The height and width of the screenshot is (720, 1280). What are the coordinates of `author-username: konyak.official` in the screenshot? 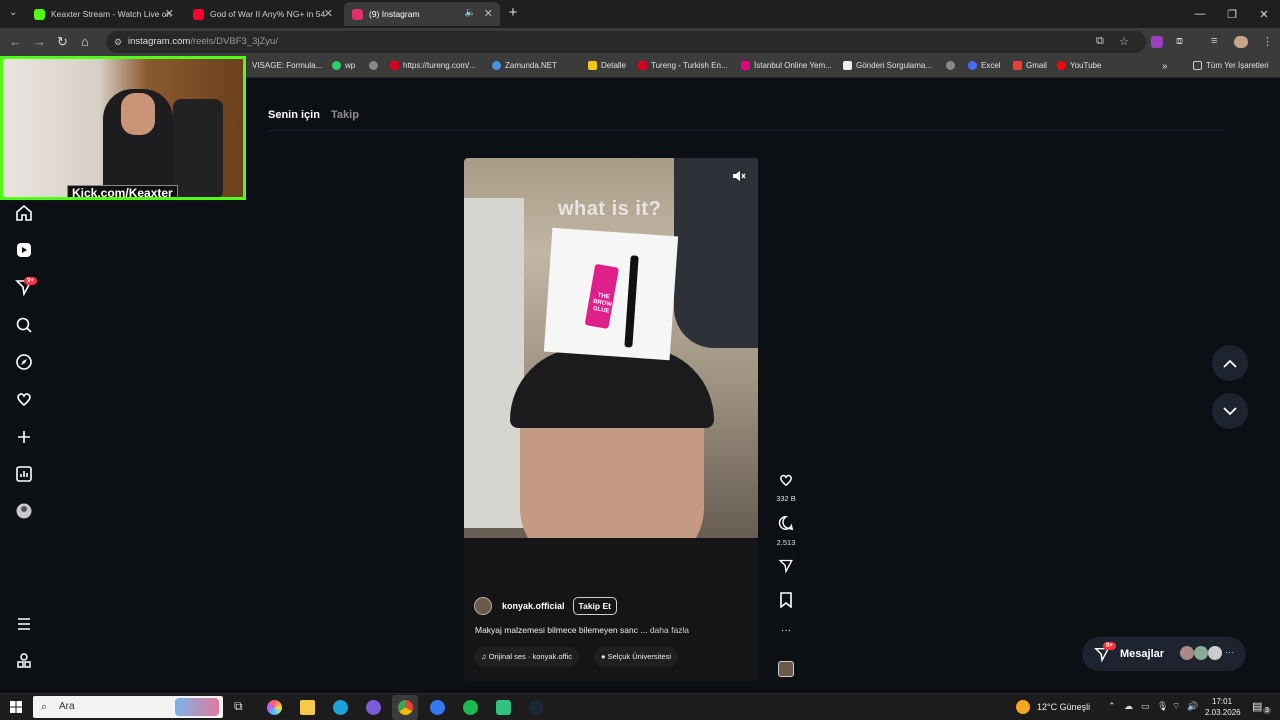 It's located at (533, 606).